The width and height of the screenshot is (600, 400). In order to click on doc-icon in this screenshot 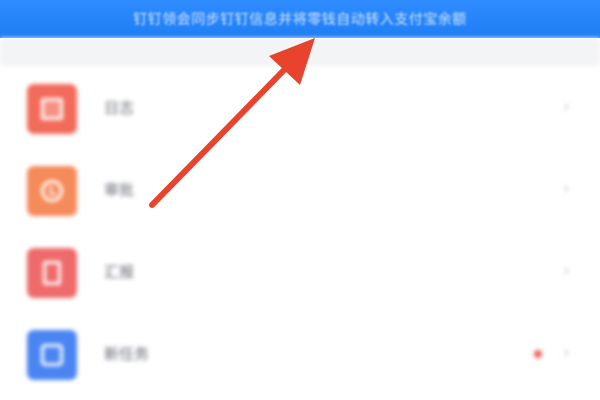, I will do `click(52, 109)`.